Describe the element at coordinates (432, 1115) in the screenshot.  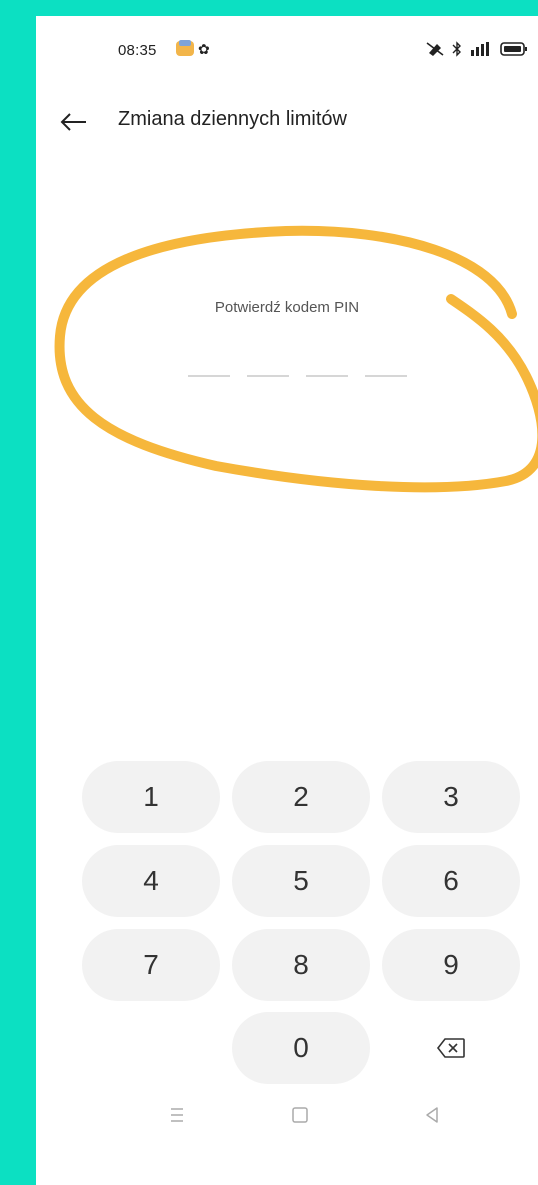
I see `back-triangle-icon` at that location.